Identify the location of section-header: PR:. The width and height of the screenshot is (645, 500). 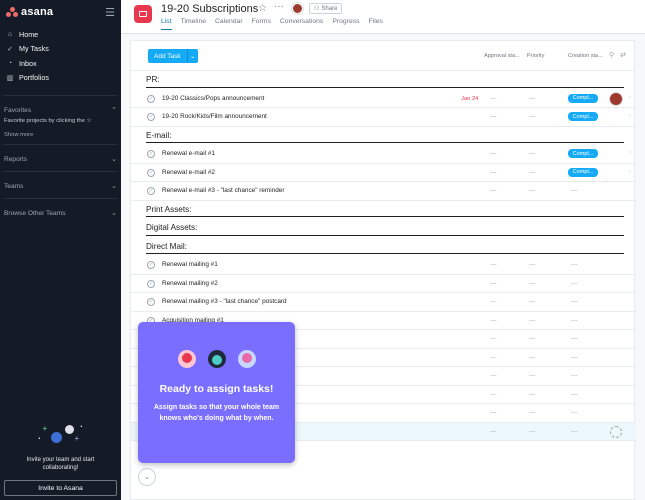
(383, 80).